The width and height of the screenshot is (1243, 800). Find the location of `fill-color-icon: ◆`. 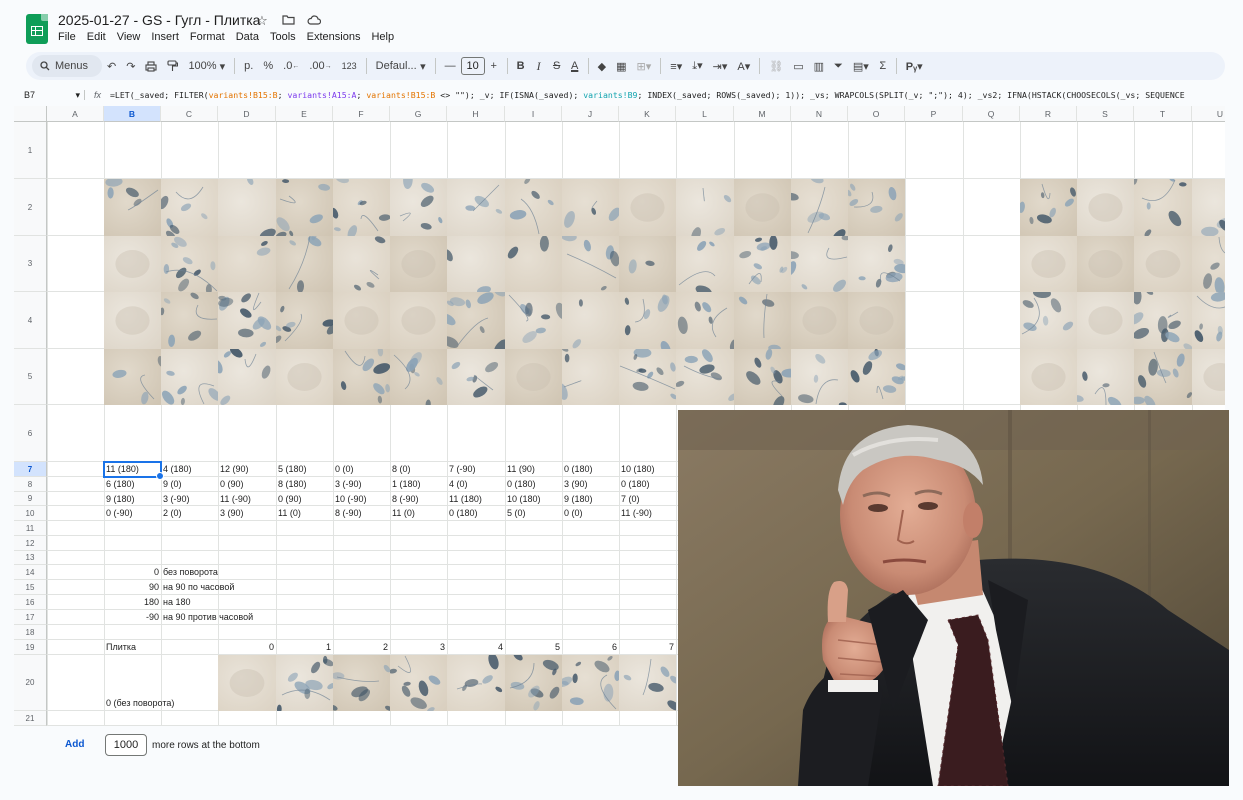

fill-color-icon: ◆ is located at coordinates (602, 66).